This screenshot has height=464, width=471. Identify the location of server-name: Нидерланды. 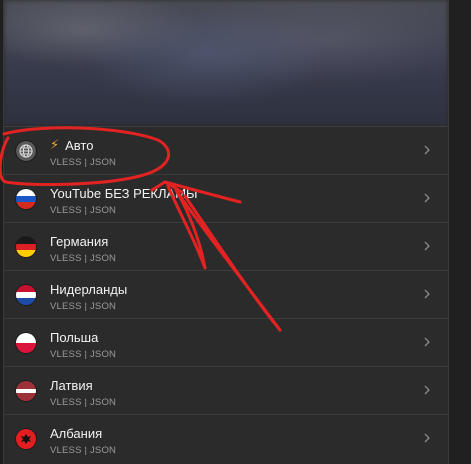
(89, 289).